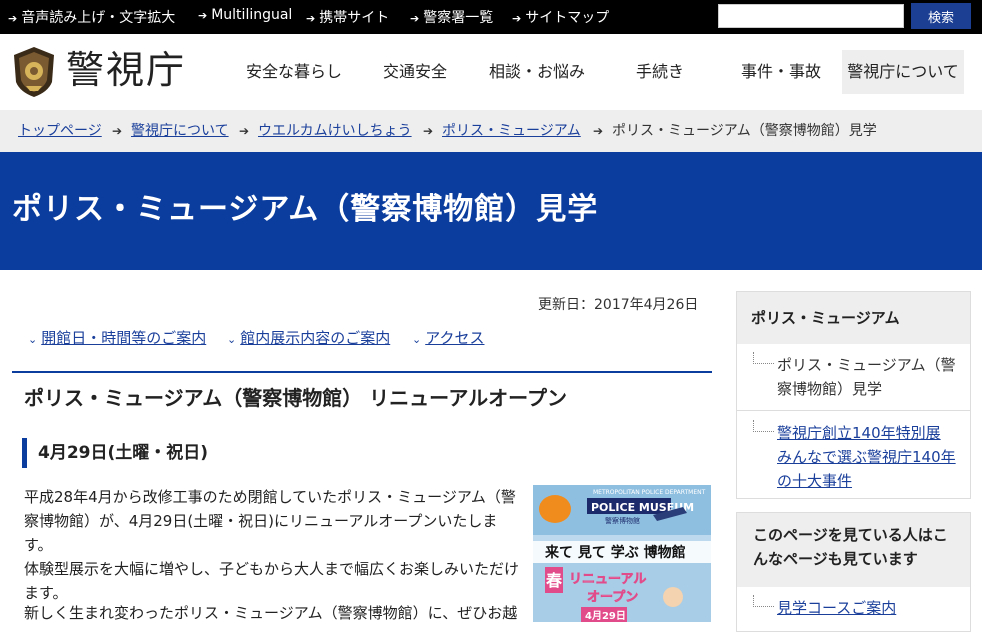 The width and height of the screenshot is (982, 632). What do you see at coordinates (448, 339) in the screenshot?
I see `anchor-link-access: ⌄ アクセス` at bounding box center [448, 339].